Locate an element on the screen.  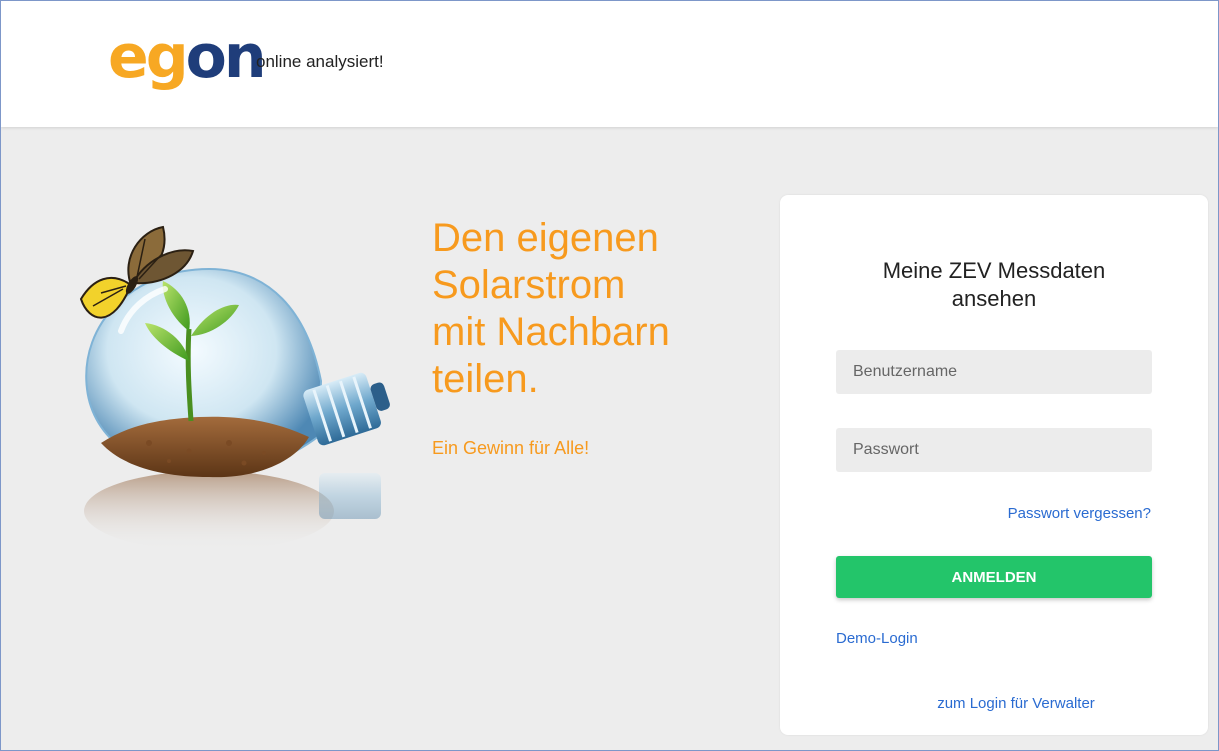
demo-login-link: Demo-Login is located at coordinates (877, 638).